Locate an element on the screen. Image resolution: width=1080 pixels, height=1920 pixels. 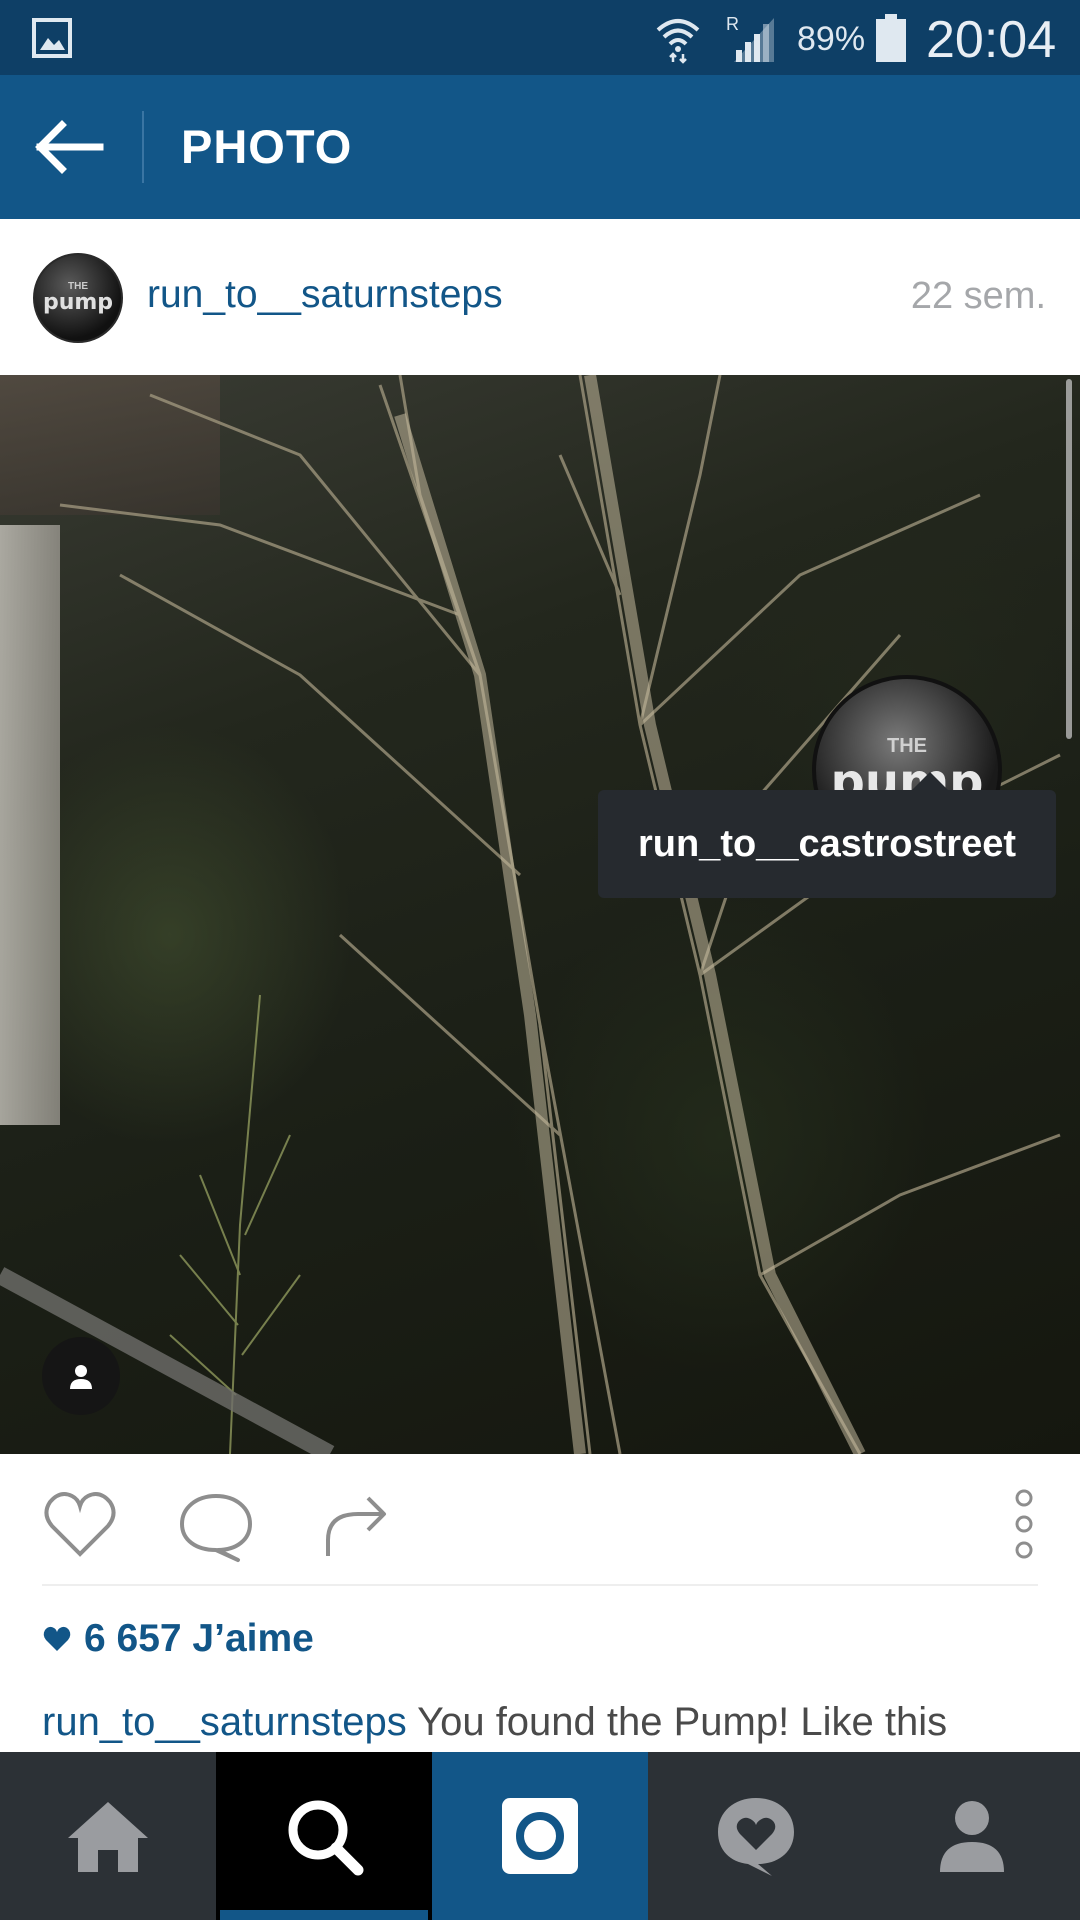
nav-activity is located at coordinates (756, 1836).